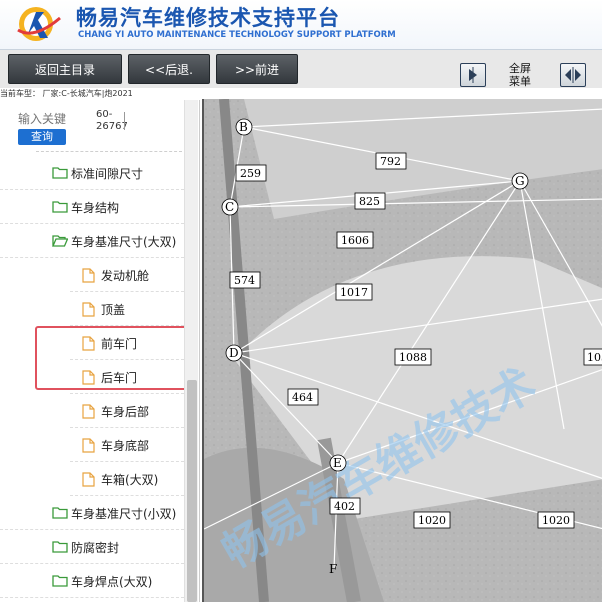  I want to click on toolbar: 返回主目录 <<后退. >>前进 全屏 菜单, so click(301, 69).